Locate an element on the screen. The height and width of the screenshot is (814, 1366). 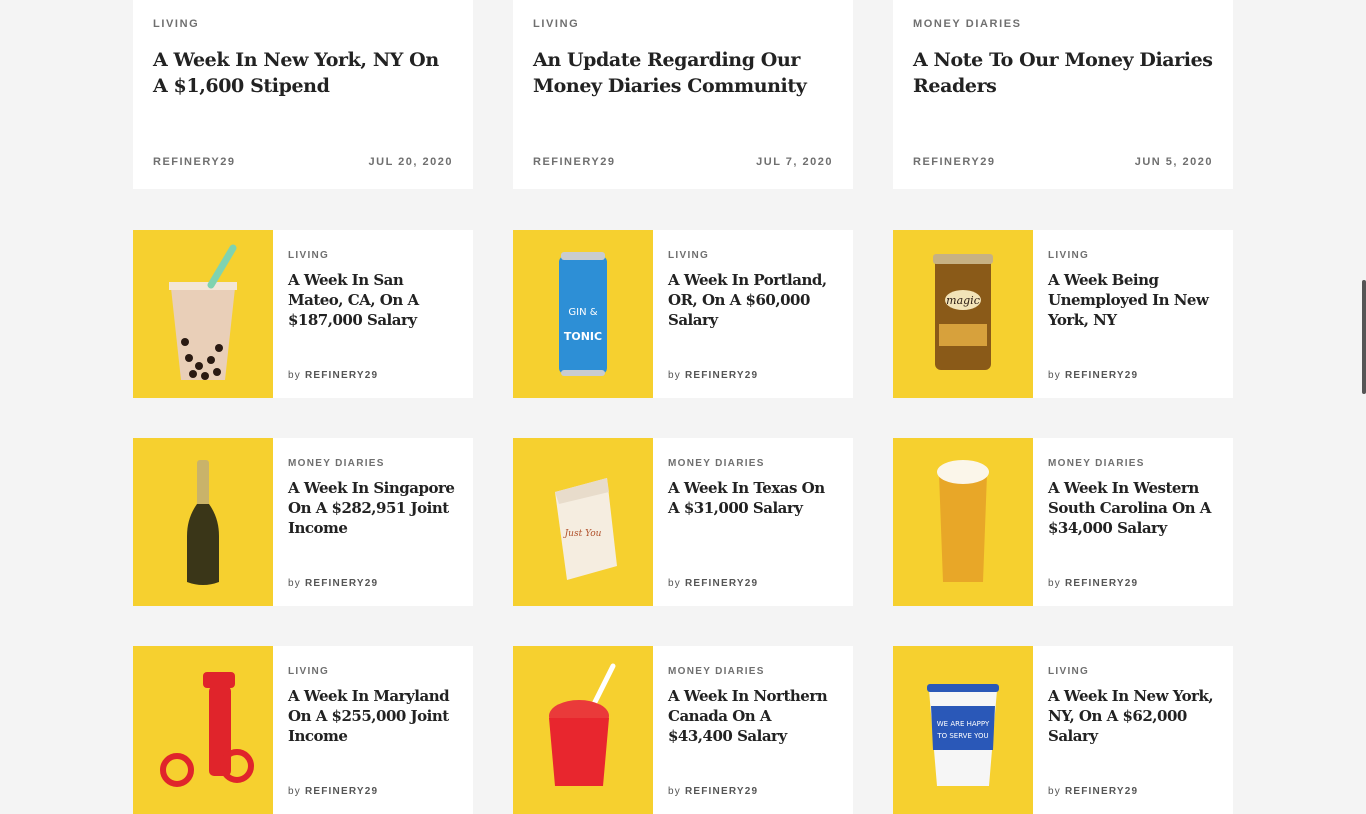
slushie-icon is located at coordinates (582, 724).